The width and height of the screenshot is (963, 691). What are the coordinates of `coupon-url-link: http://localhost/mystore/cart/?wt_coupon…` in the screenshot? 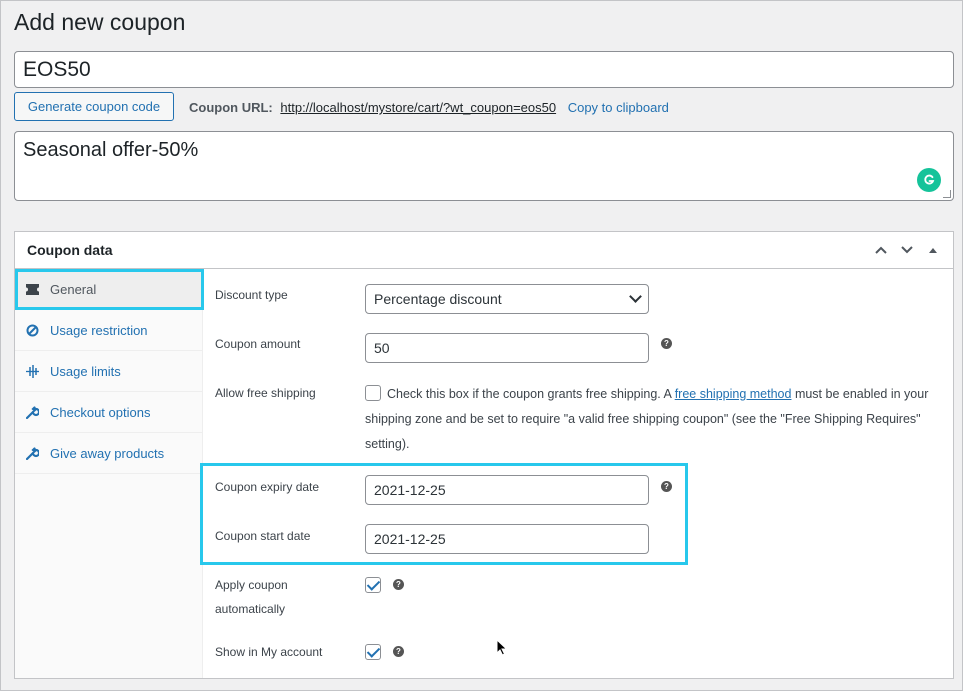 It's located at (418, 107).